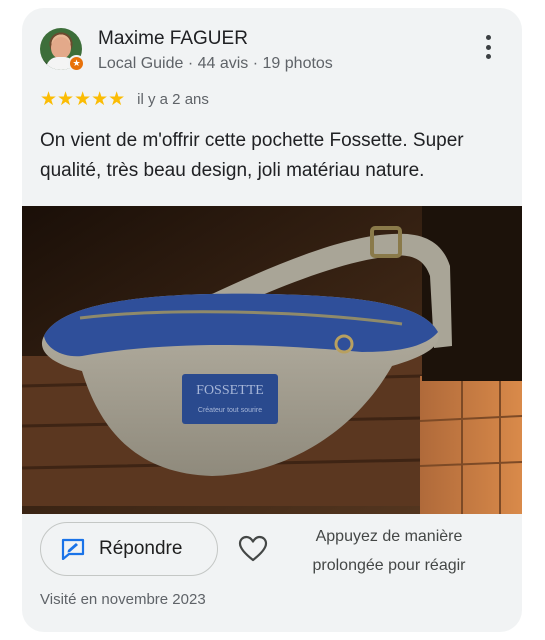 The image size is (545, 640). Describe the element at coordinates (141, 548) in the screenshot. I see `reply-label: Répondre` at that location.